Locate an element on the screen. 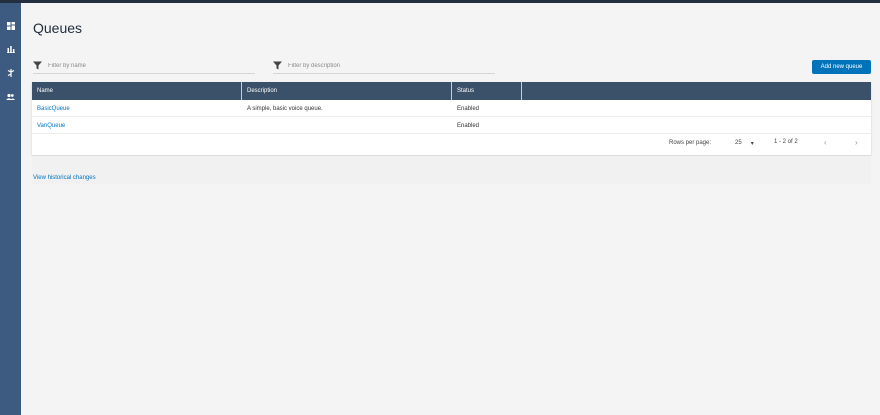 This screenshot has height=415, width=880. table-row: VanQueue Enabled is located at coordinates (451, 125).